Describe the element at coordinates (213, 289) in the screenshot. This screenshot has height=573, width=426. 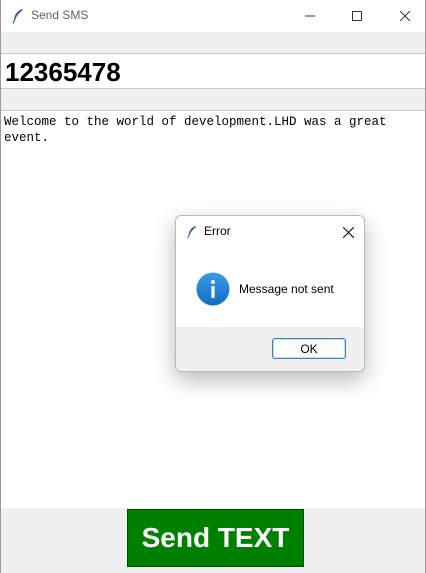
I see `info-icon` at that location.